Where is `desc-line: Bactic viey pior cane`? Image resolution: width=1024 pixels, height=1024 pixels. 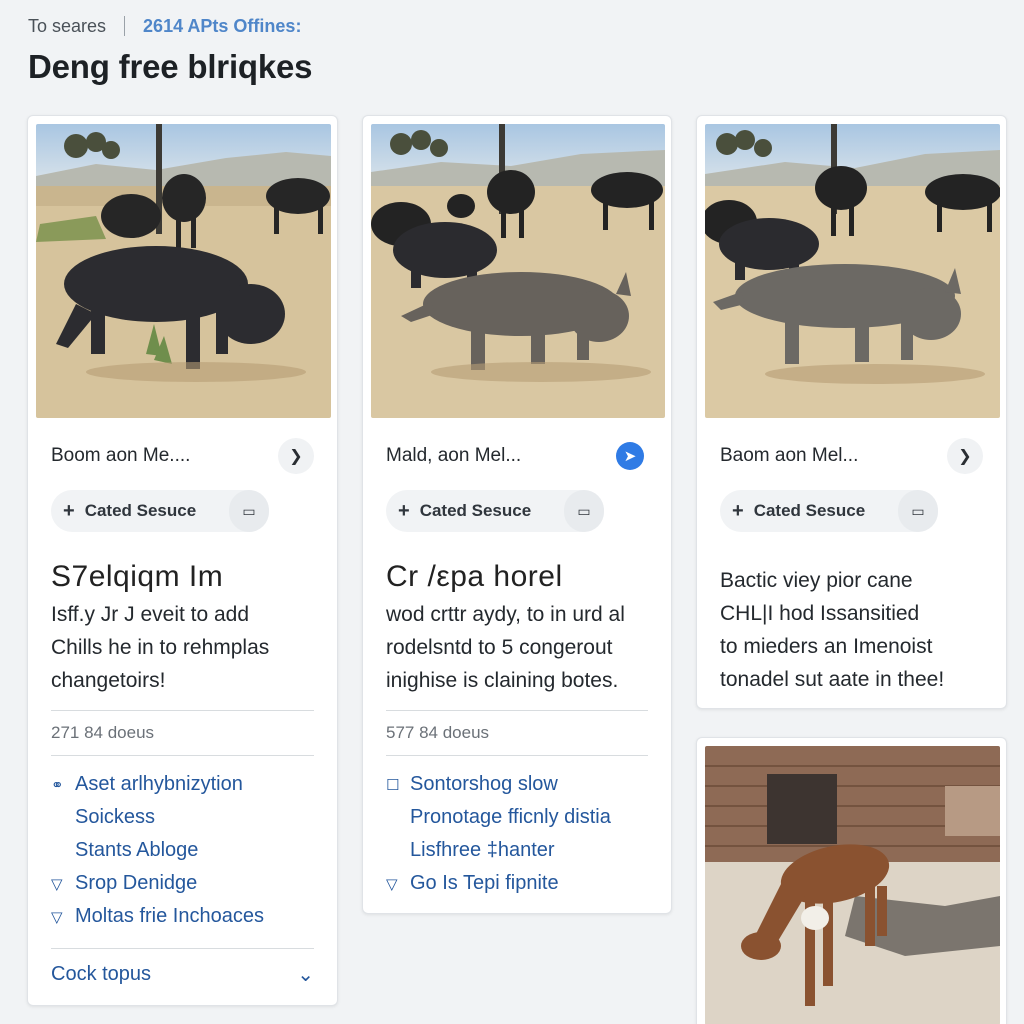
desc-line: Bactic viey pior cane is located at coordinates (816, 580).